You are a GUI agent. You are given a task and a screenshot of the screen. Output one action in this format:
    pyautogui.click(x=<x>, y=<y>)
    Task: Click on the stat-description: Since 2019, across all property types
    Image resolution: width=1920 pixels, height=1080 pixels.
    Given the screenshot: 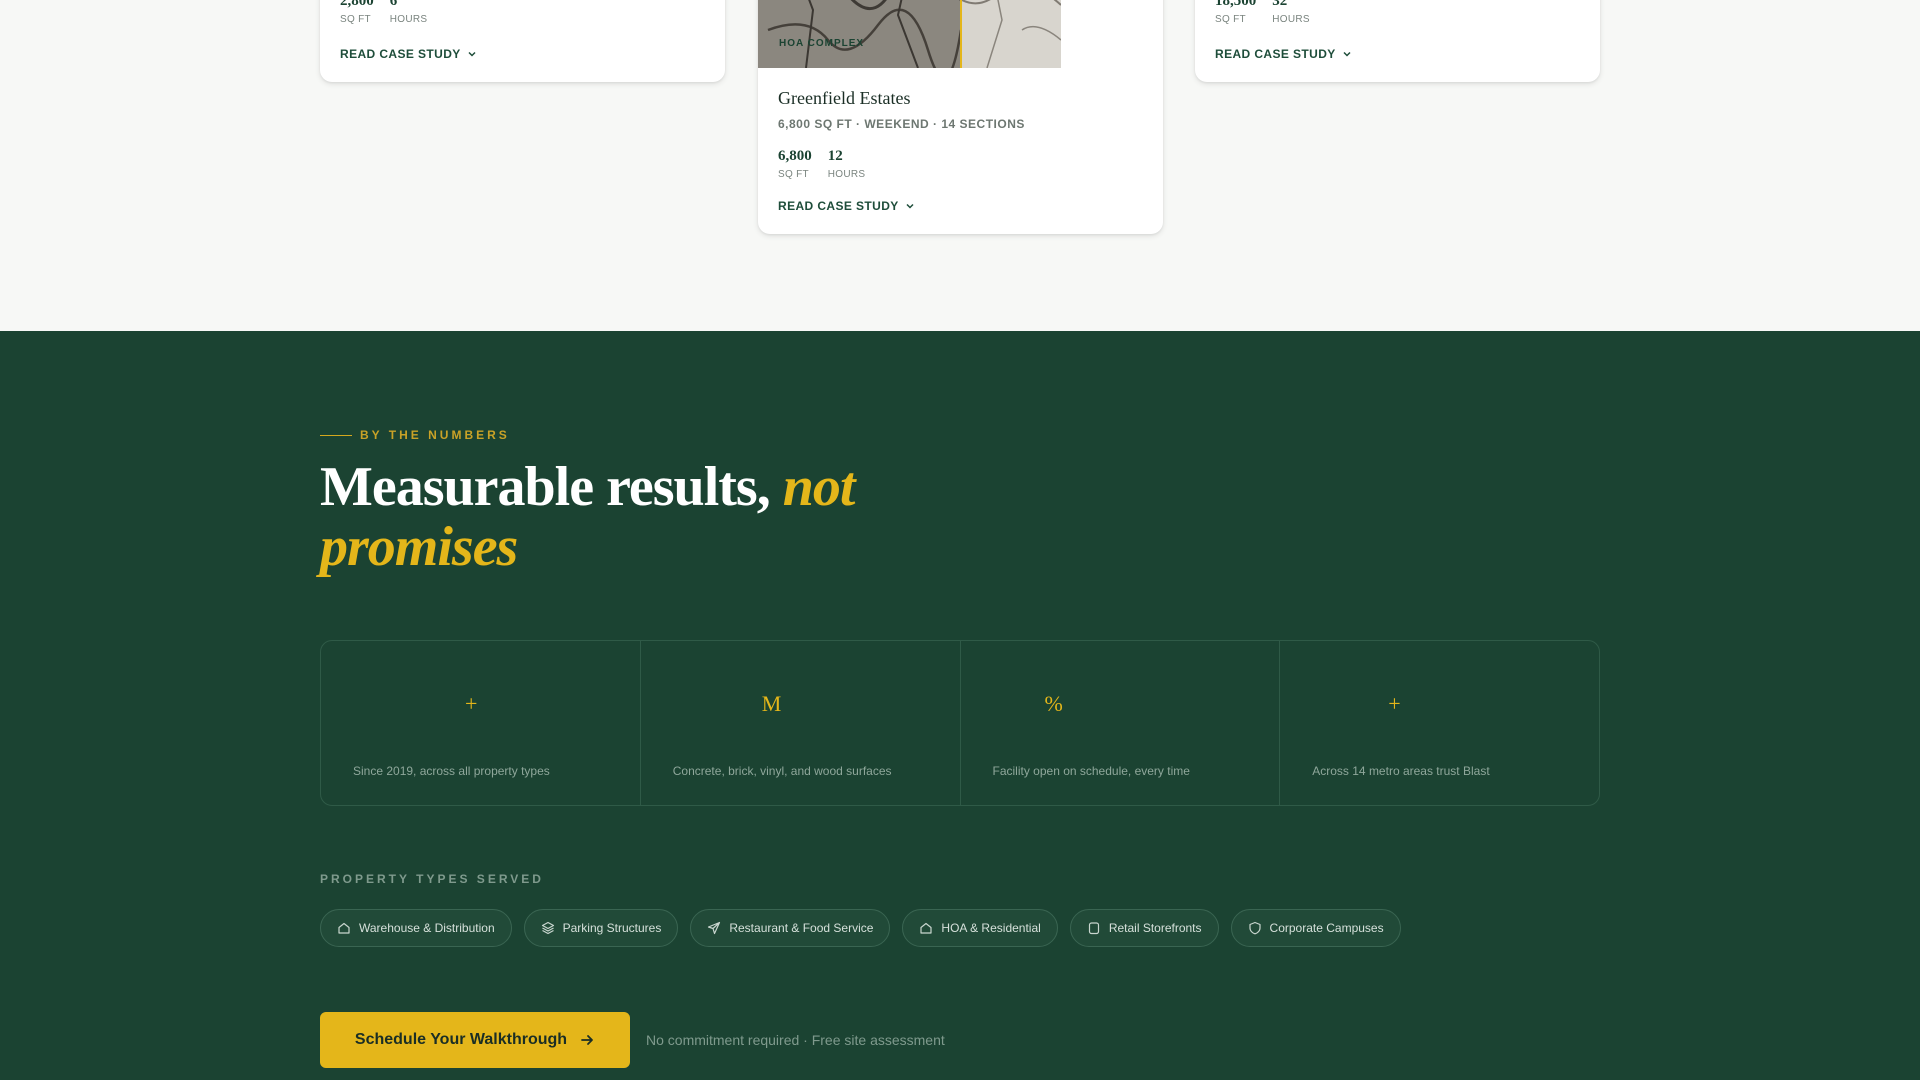 What is the action you would take?
    pyautogui.click(x=451, y=771)
    